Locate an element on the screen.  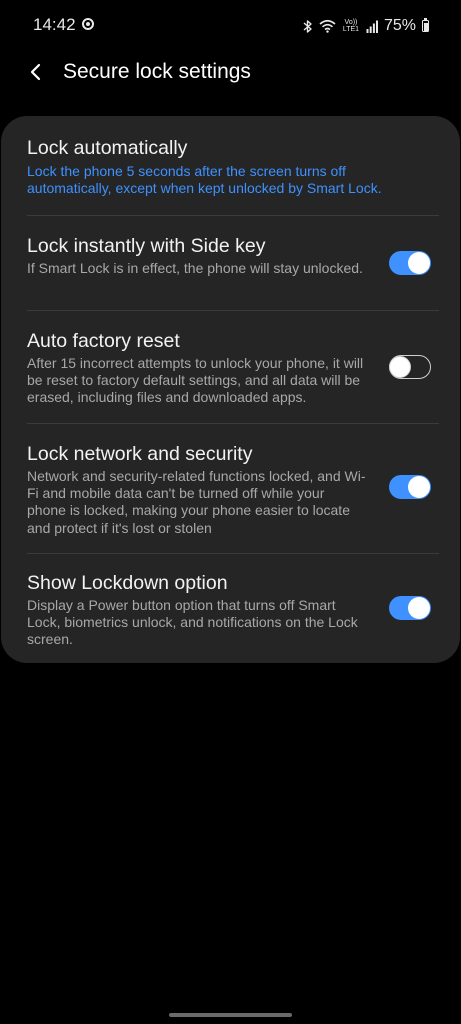
setting-title: Lock instantly with Side key is located at coordinates (146, 246).